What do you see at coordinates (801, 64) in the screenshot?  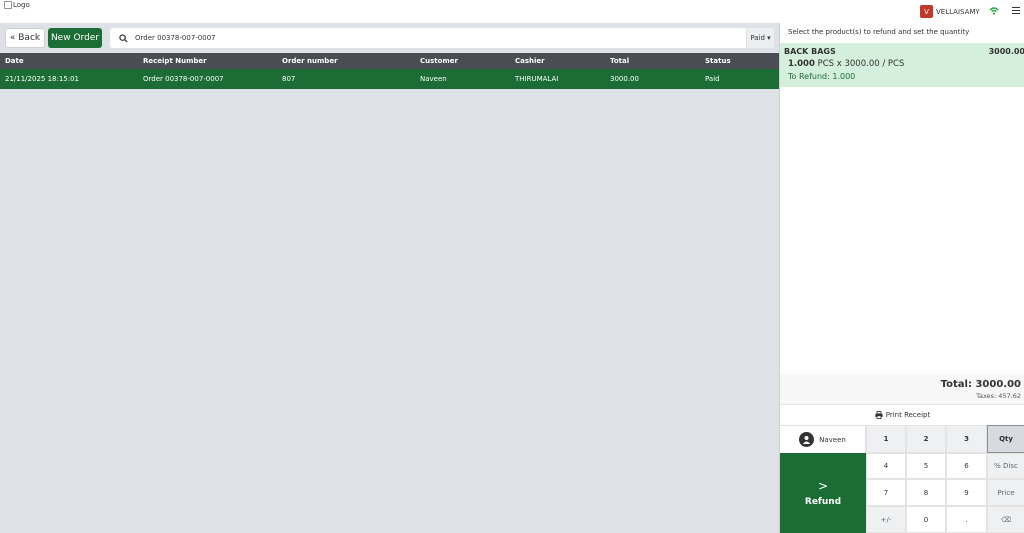 I see `product-quantity: 1.000` at bounding box center [801, 64].